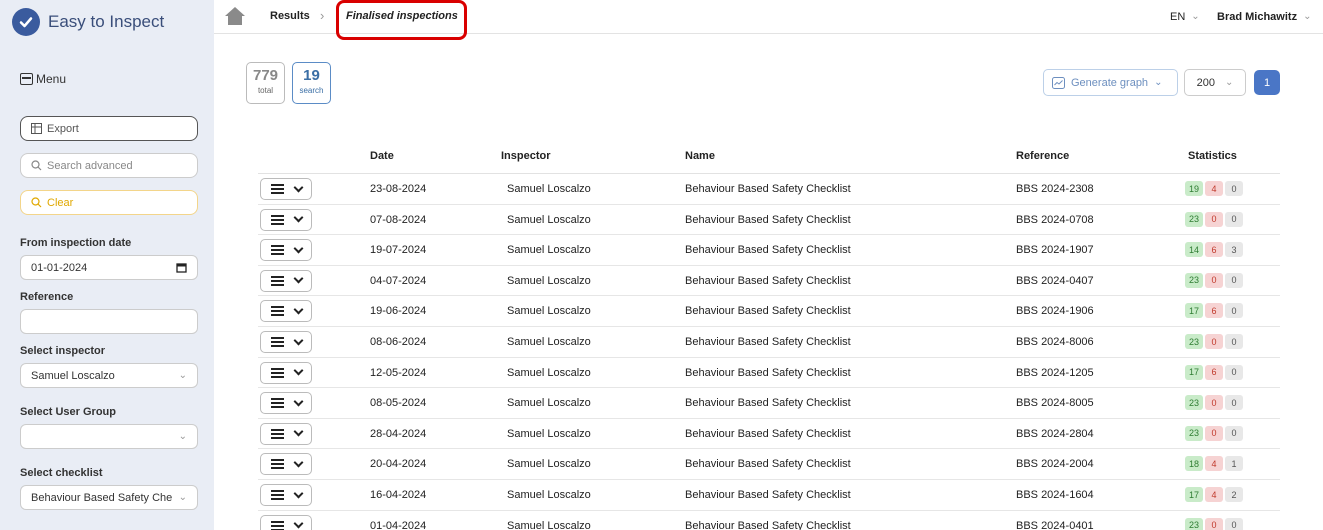  What do you see at coordinates (1214, 250) in the screenshot?
I see `row-statistics: 14 6 3` at bounding box center [1214, 250].